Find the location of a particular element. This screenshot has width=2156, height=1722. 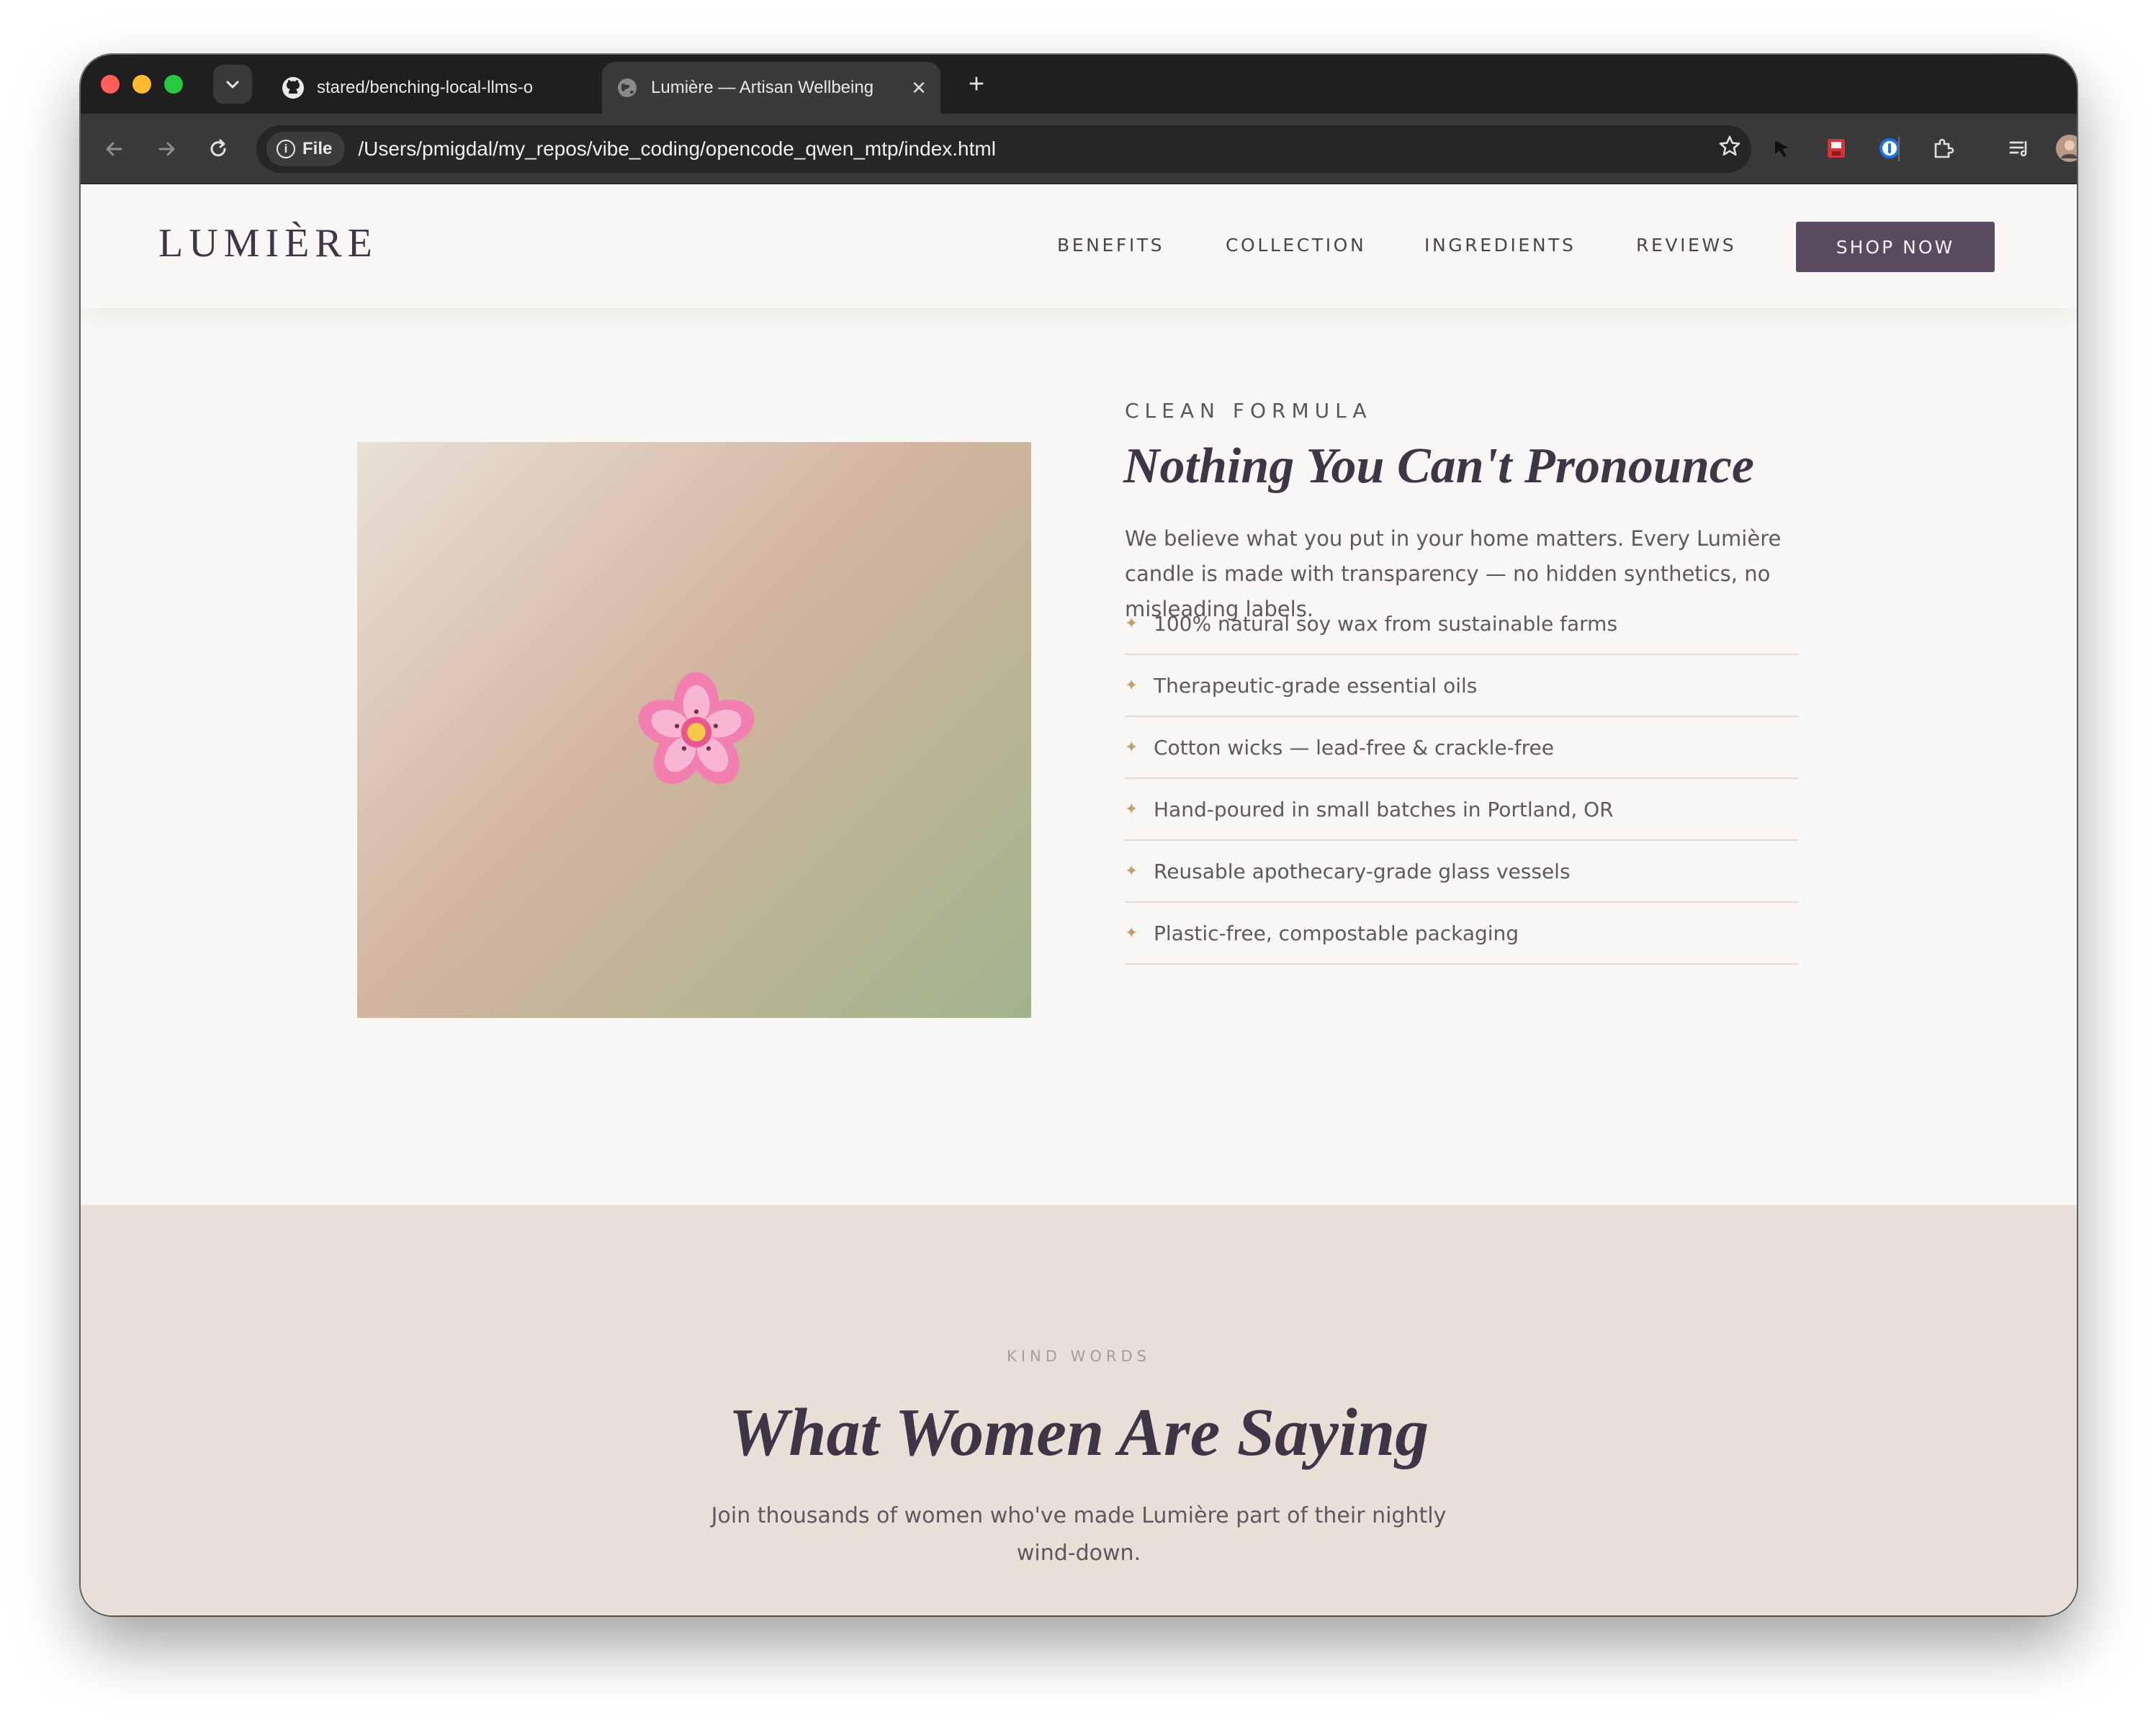

tab-search-button is located at coordinates (232, 84).